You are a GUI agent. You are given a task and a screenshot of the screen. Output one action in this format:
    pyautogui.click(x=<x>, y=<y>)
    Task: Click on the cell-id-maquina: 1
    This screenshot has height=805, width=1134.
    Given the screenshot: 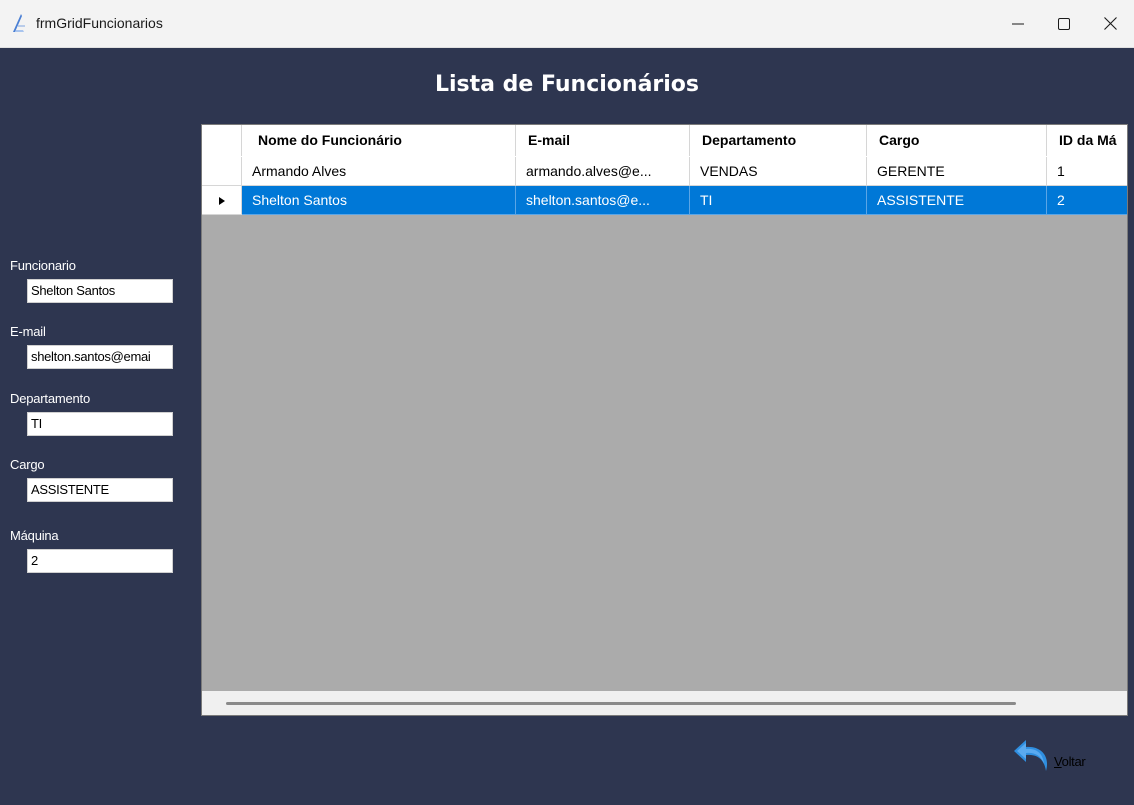 What is the action you would take?
    pyautogui.click(x=1087, y=171)
    